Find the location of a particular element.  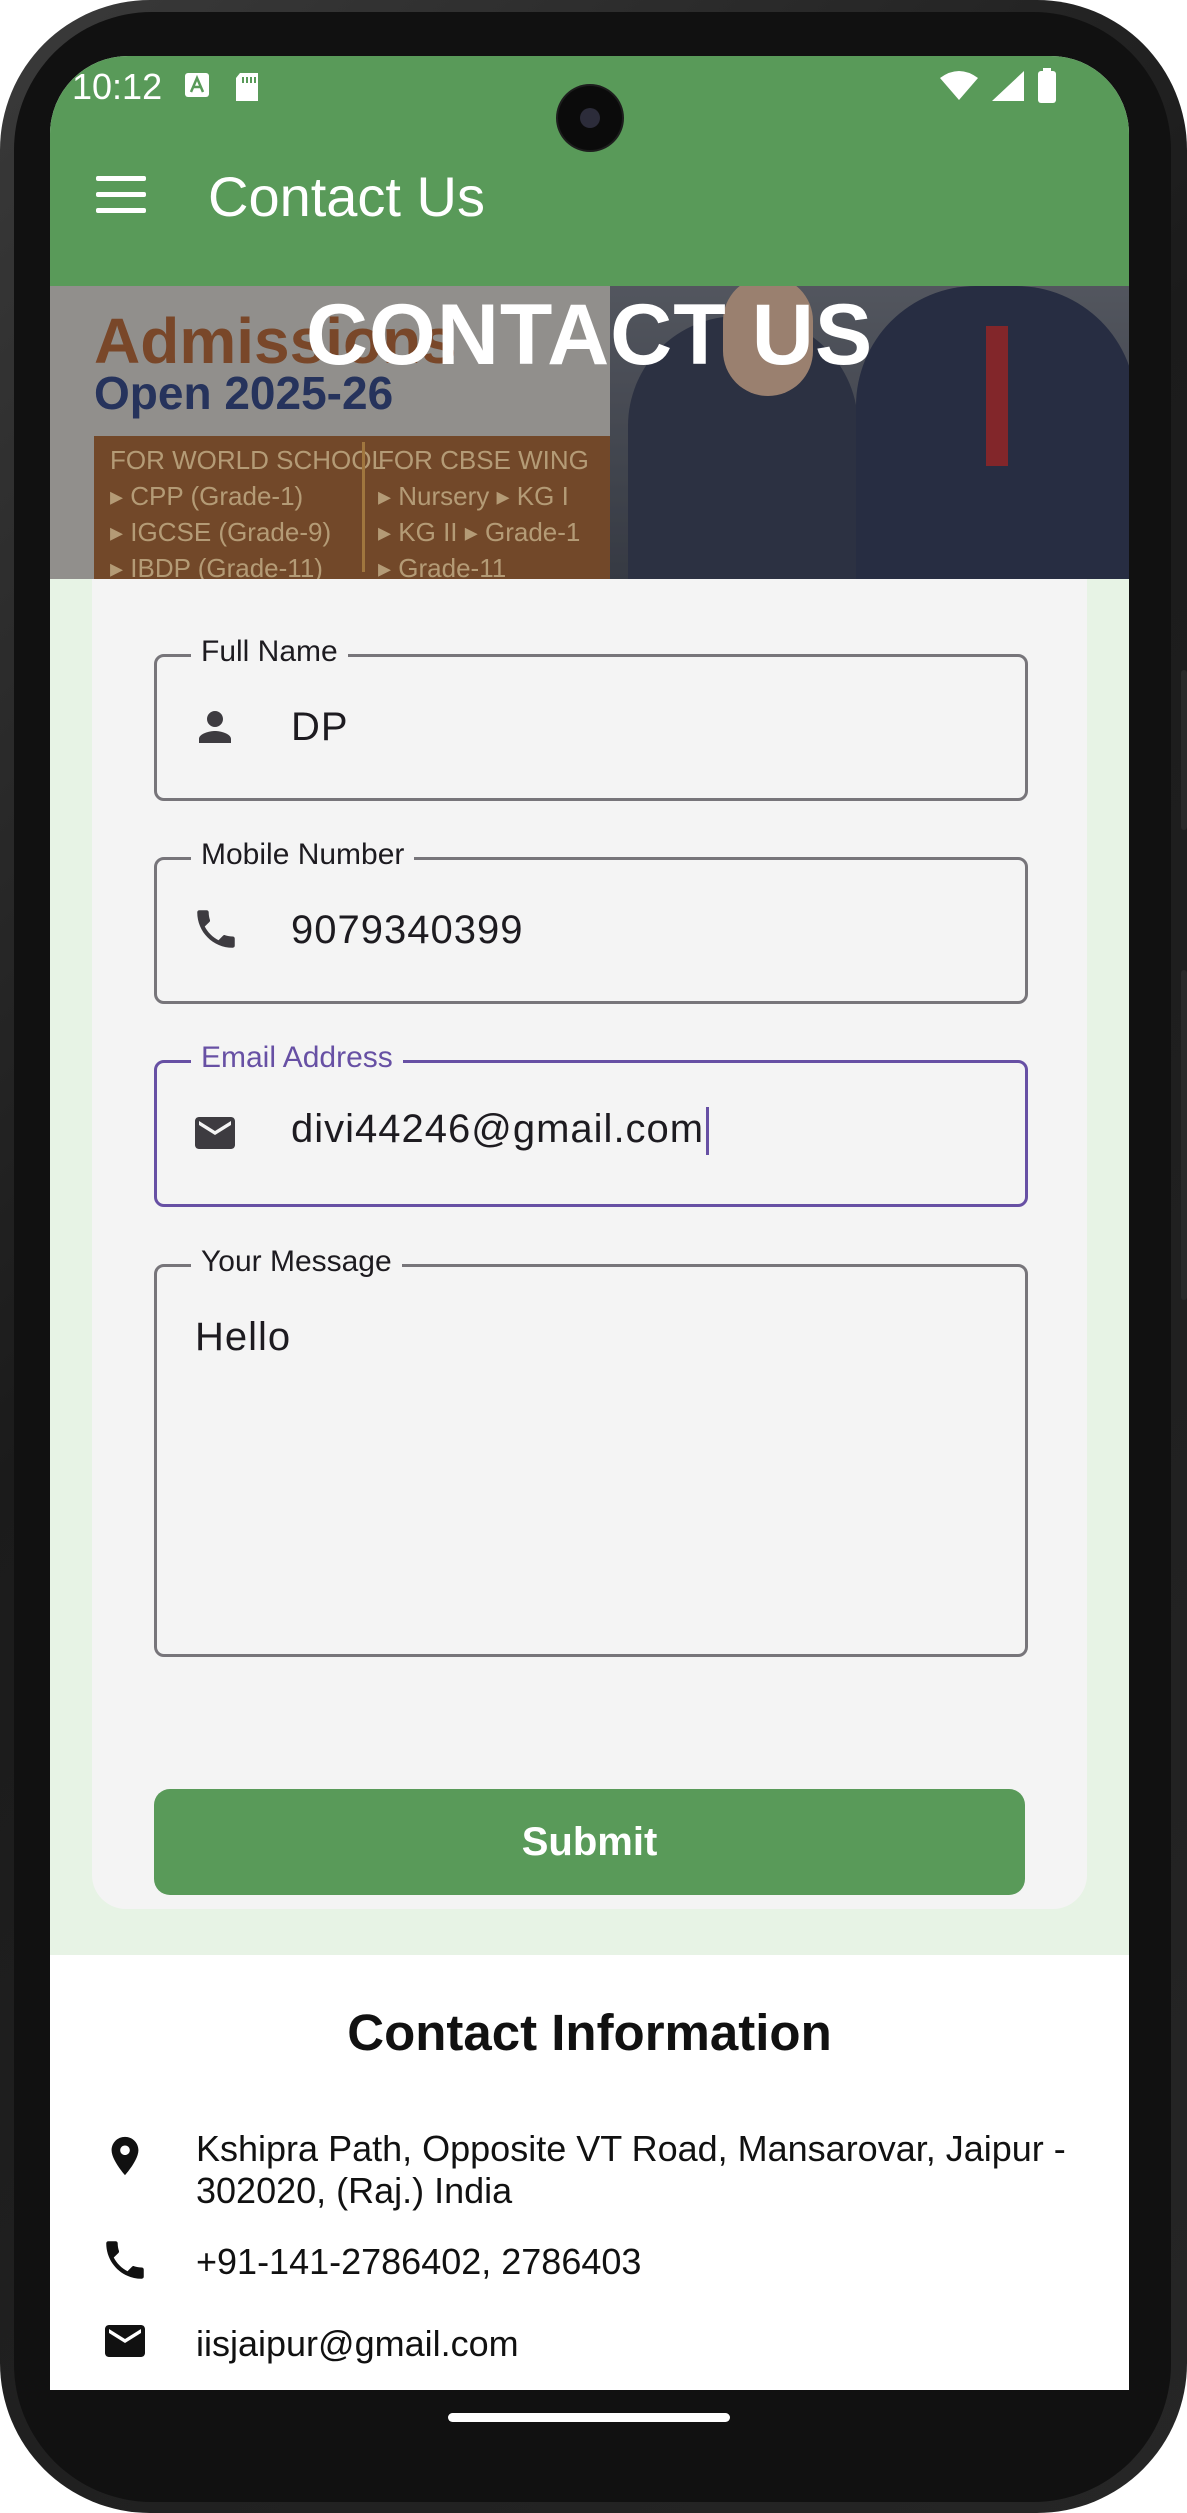

phone-text: +91-141-2786402, 2786403 is located at coordinates (636, 2262).